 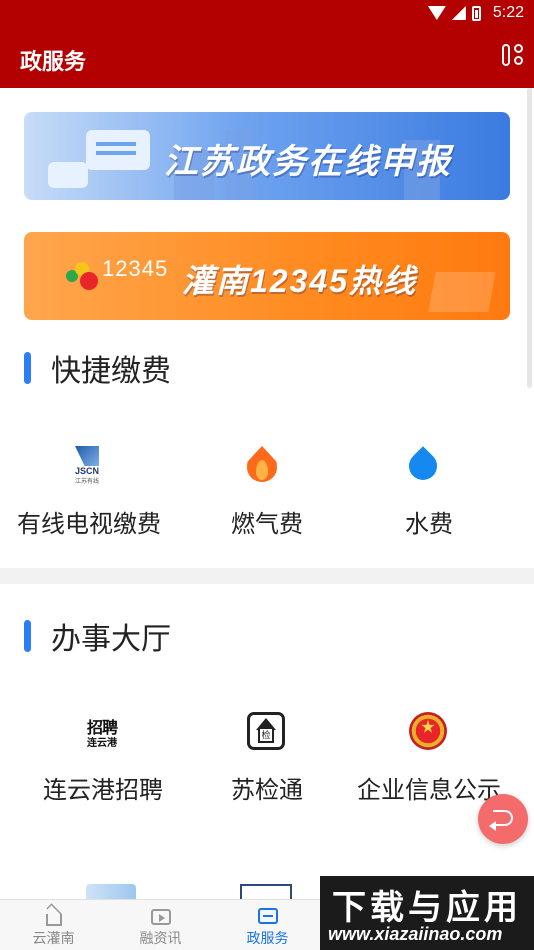 What do you see at coordinates (267, 14) in the screenshot?
I see `status-bar: 5:22` at bounding box center [267, 14].